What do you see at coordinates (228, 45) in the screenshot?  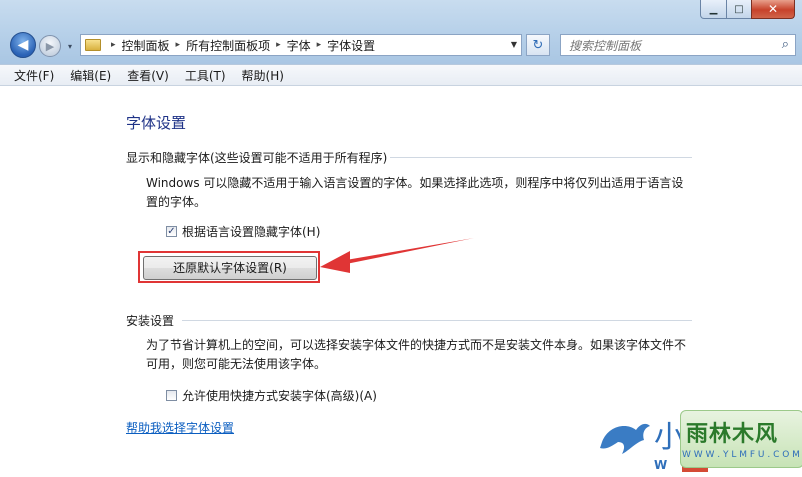 I see `breadcrumb-all-items: 所有控制面板项` at bounding box center [228, 45].